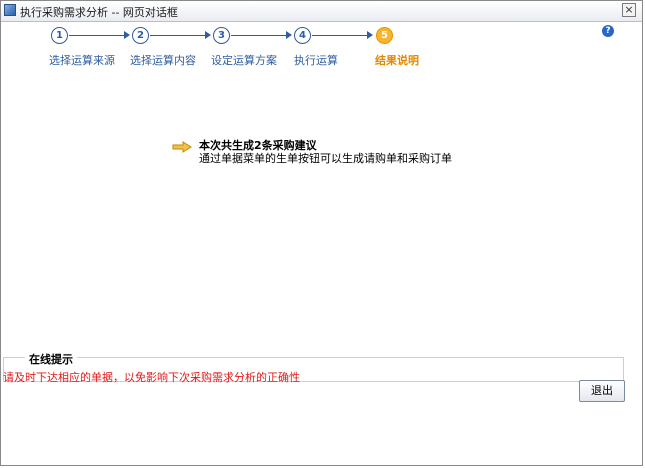 The width and height of the screenshot is (645, 468). I want to click on step-5-label: 结果说明, so click(397, 60).